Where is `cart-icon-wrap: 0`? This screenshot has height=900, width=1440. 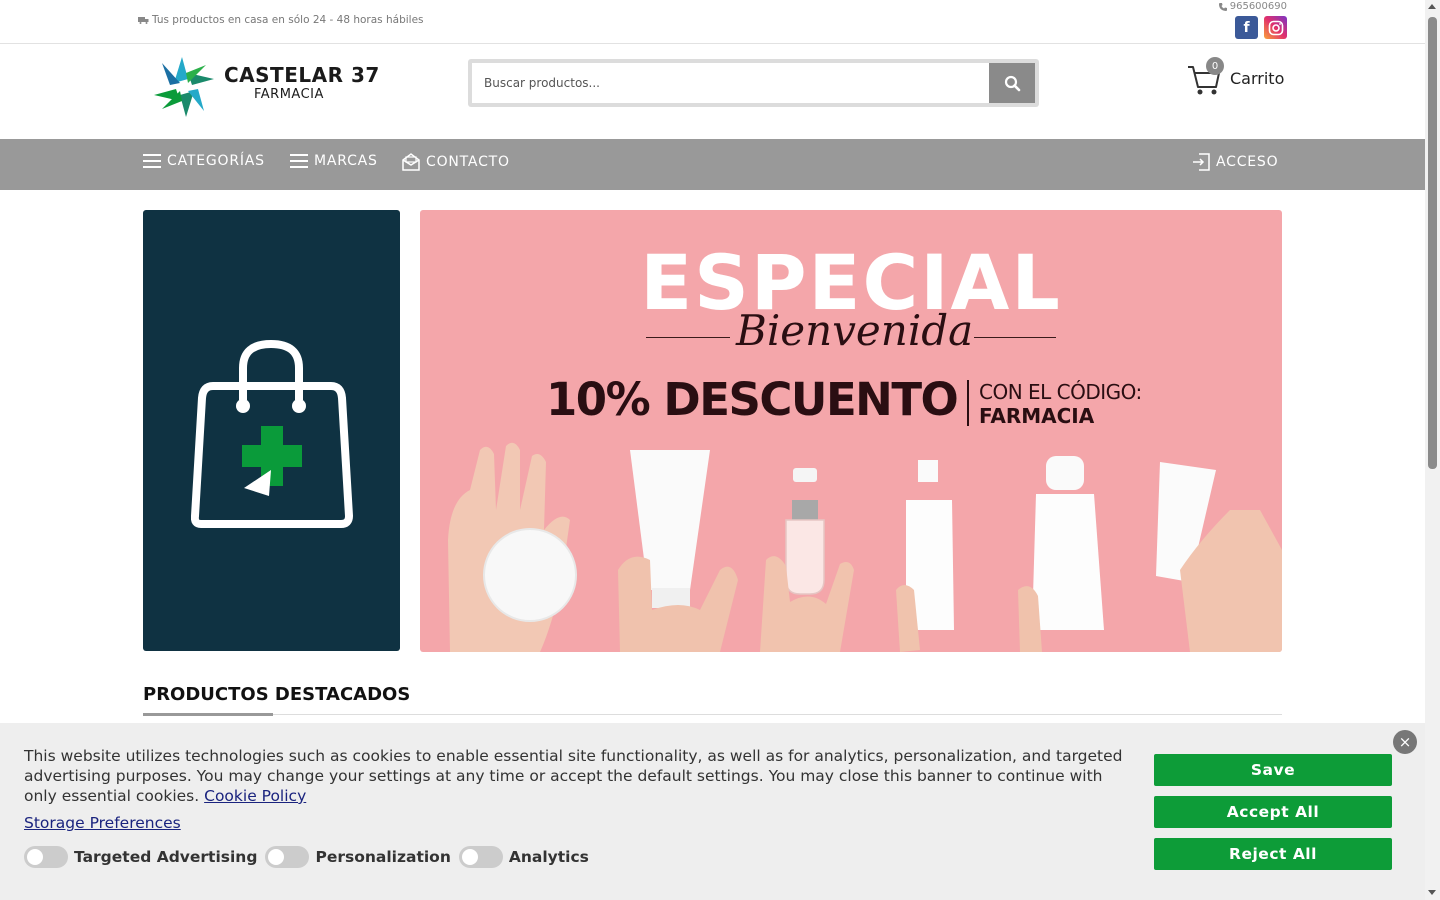 cart-icon-wrap: 0 is located at coordinates (1205, 77).